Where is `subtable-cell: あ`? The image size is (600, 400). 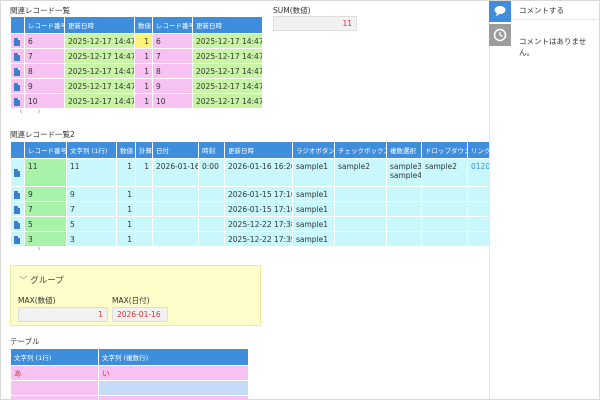
subtable-cell: あ is located at coordinates (54, 373).